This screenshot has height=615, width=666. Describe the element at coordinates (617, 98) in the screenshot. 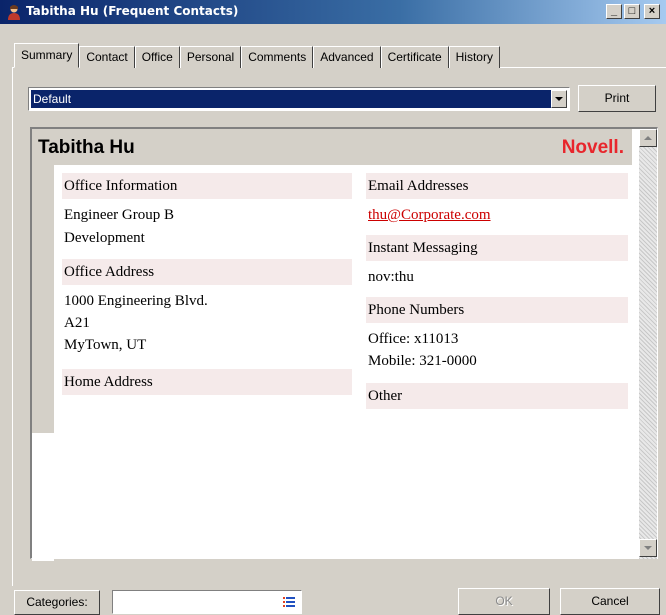

I see `print-button: Print` at that location.